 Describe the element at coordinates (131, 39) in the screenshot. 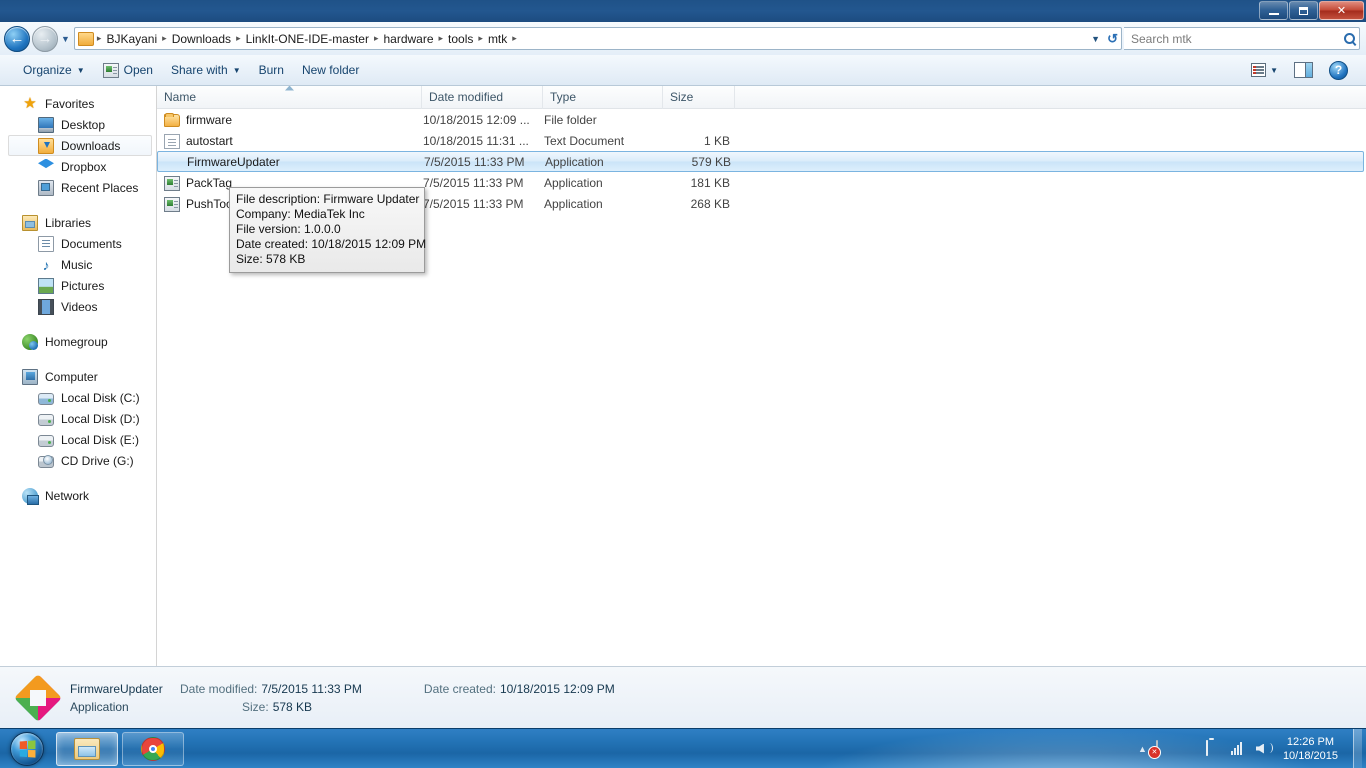

I see `breadcrumb-item-0: BJKayani` at that location.